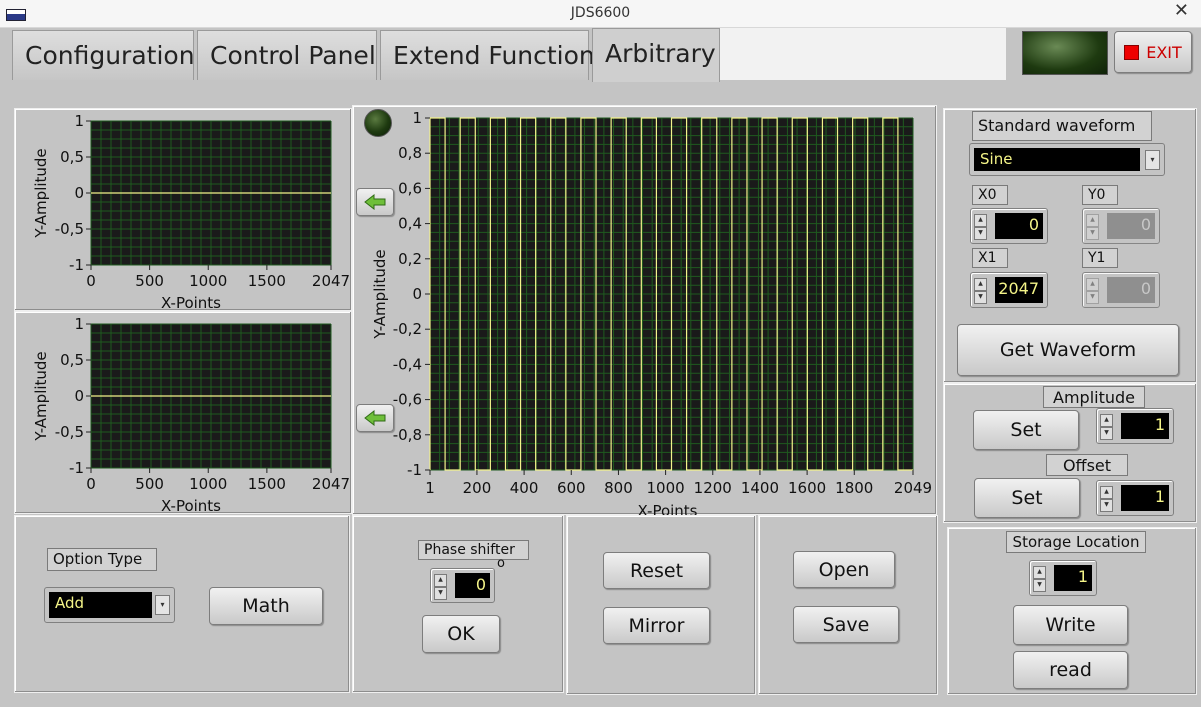 The image size is (1201, 707). Describe the element at coordinates (1068, 350) in the screenshot. I see `get-waveform-button: Get Waveform` at that location.